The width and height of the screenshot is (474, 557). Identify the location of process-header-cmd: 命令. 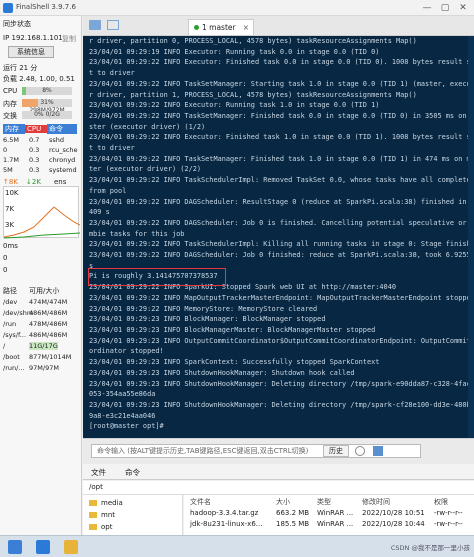
(62, 129).